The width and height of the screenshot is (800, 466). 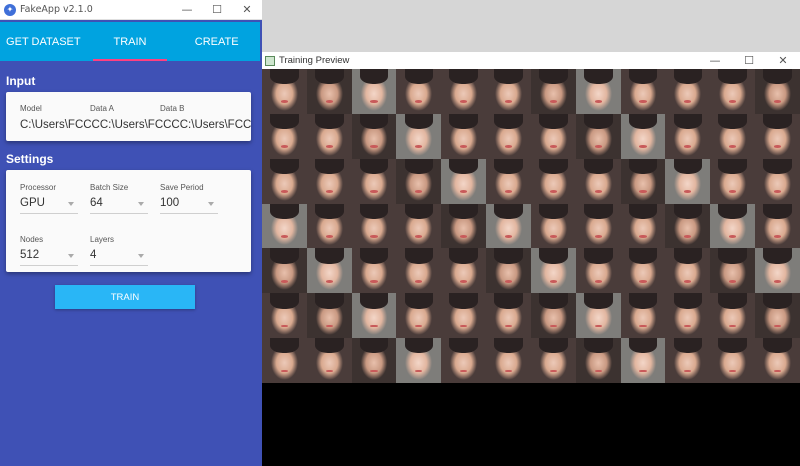 I want to click on app-titlebar: ✦ FakeApp v2.1.0 — ☐ ✕, so click(x=131, y=10).